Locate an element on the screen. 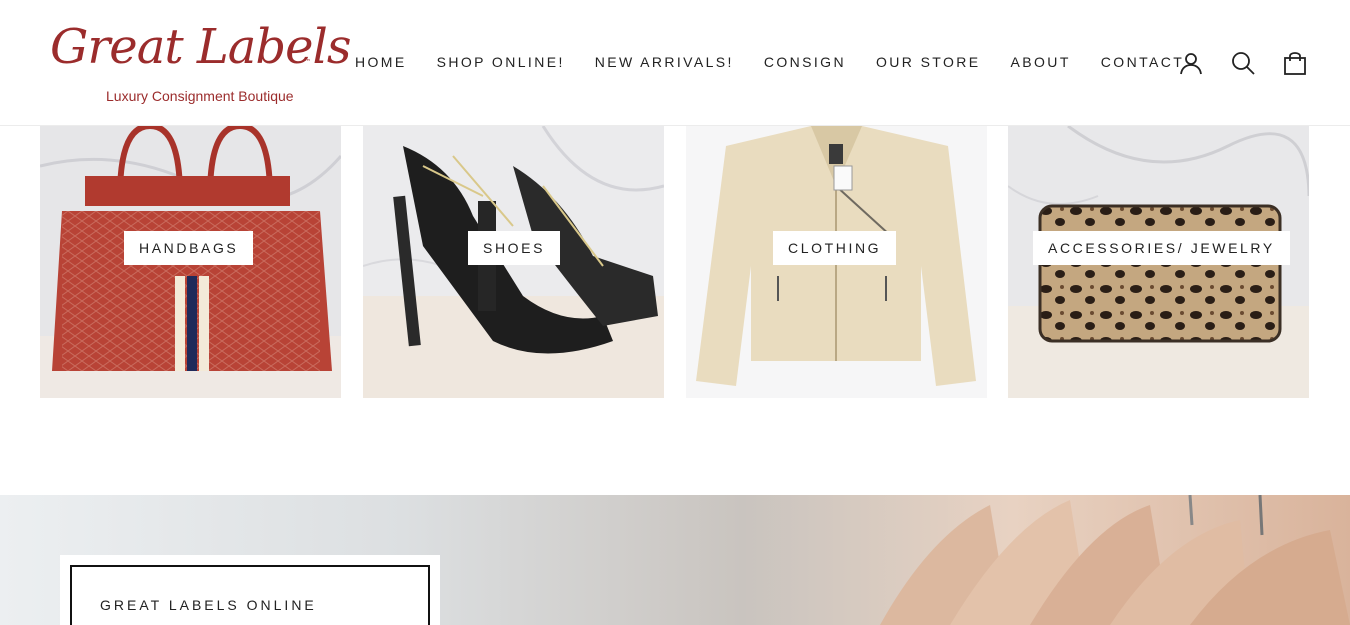 The height and width of the screenshot is (625, 1350). logo-wordmark: Great Labels is located at coordinates (200, 47).